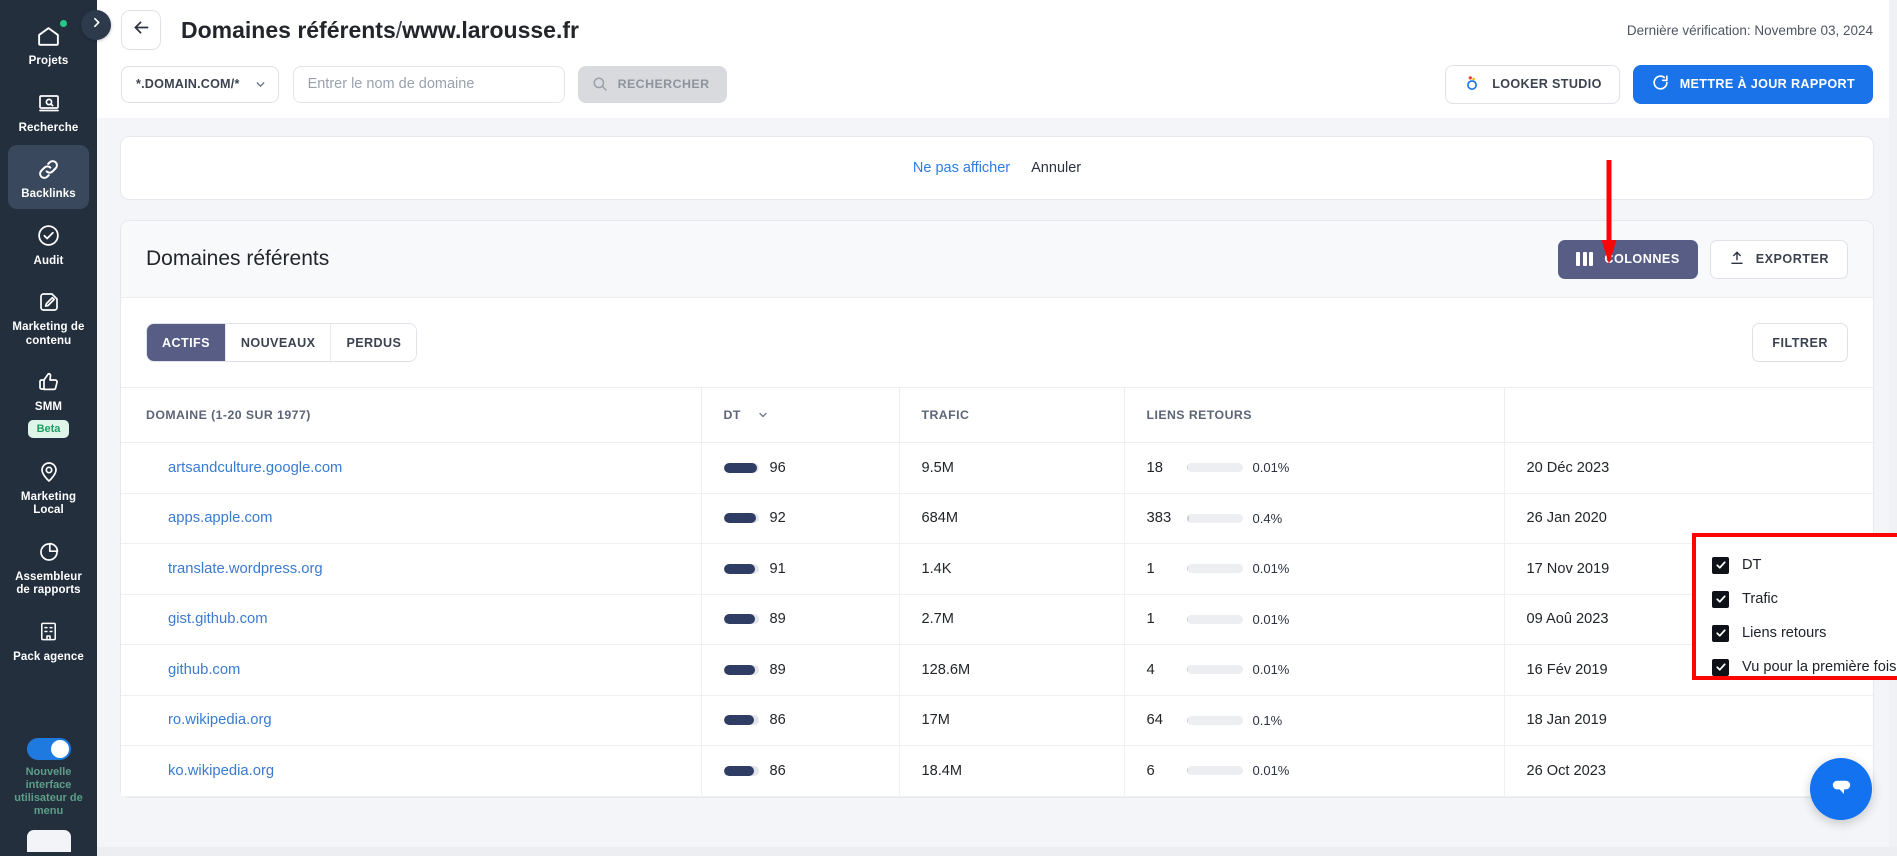  I want to click on notice-cancel-link: Annuler, so click(1056, 168).